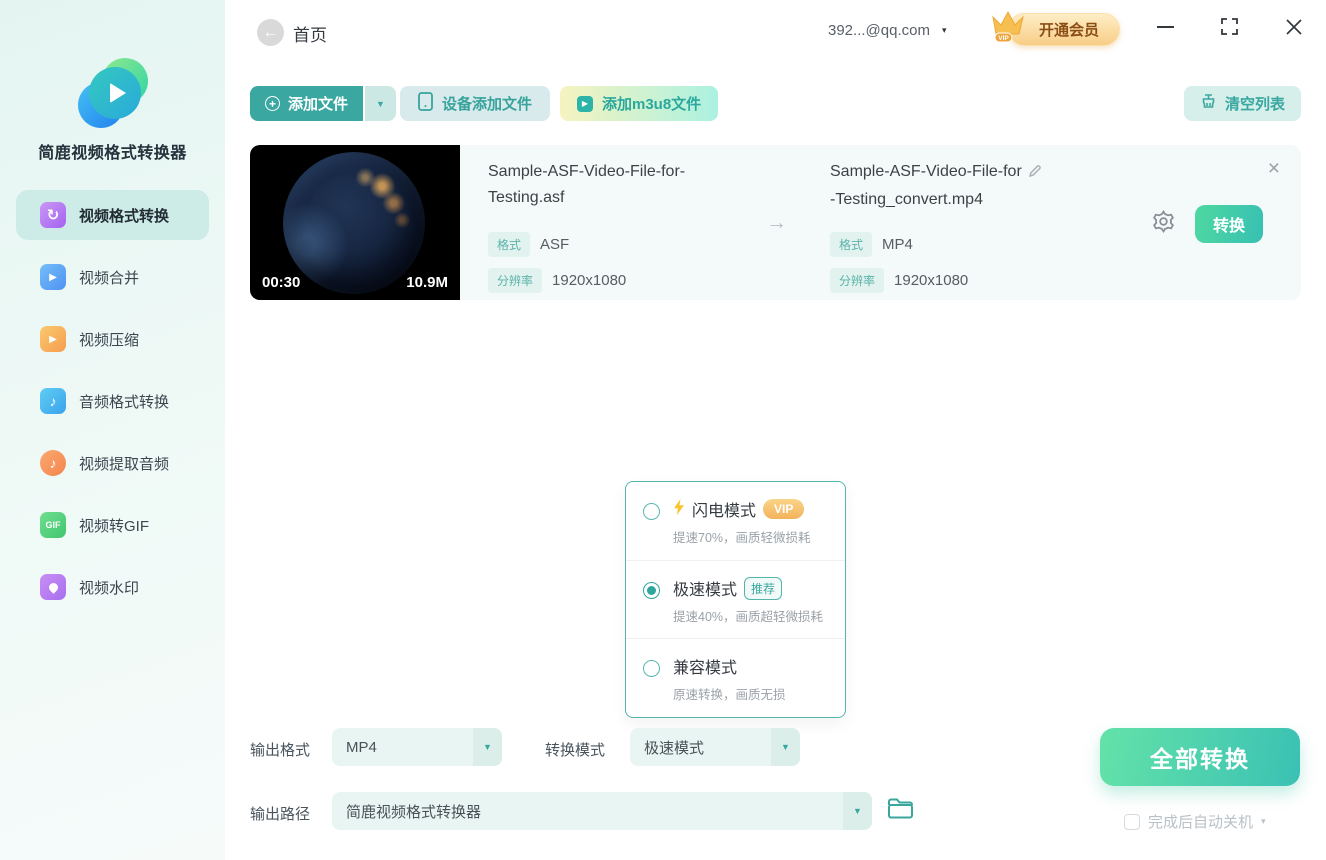 This screenshot has height=860, width=1326. Describe the element at coordinates (124, 464) in the screenshot. I see `sidebar-item-label: 视频提取音频` at that location.